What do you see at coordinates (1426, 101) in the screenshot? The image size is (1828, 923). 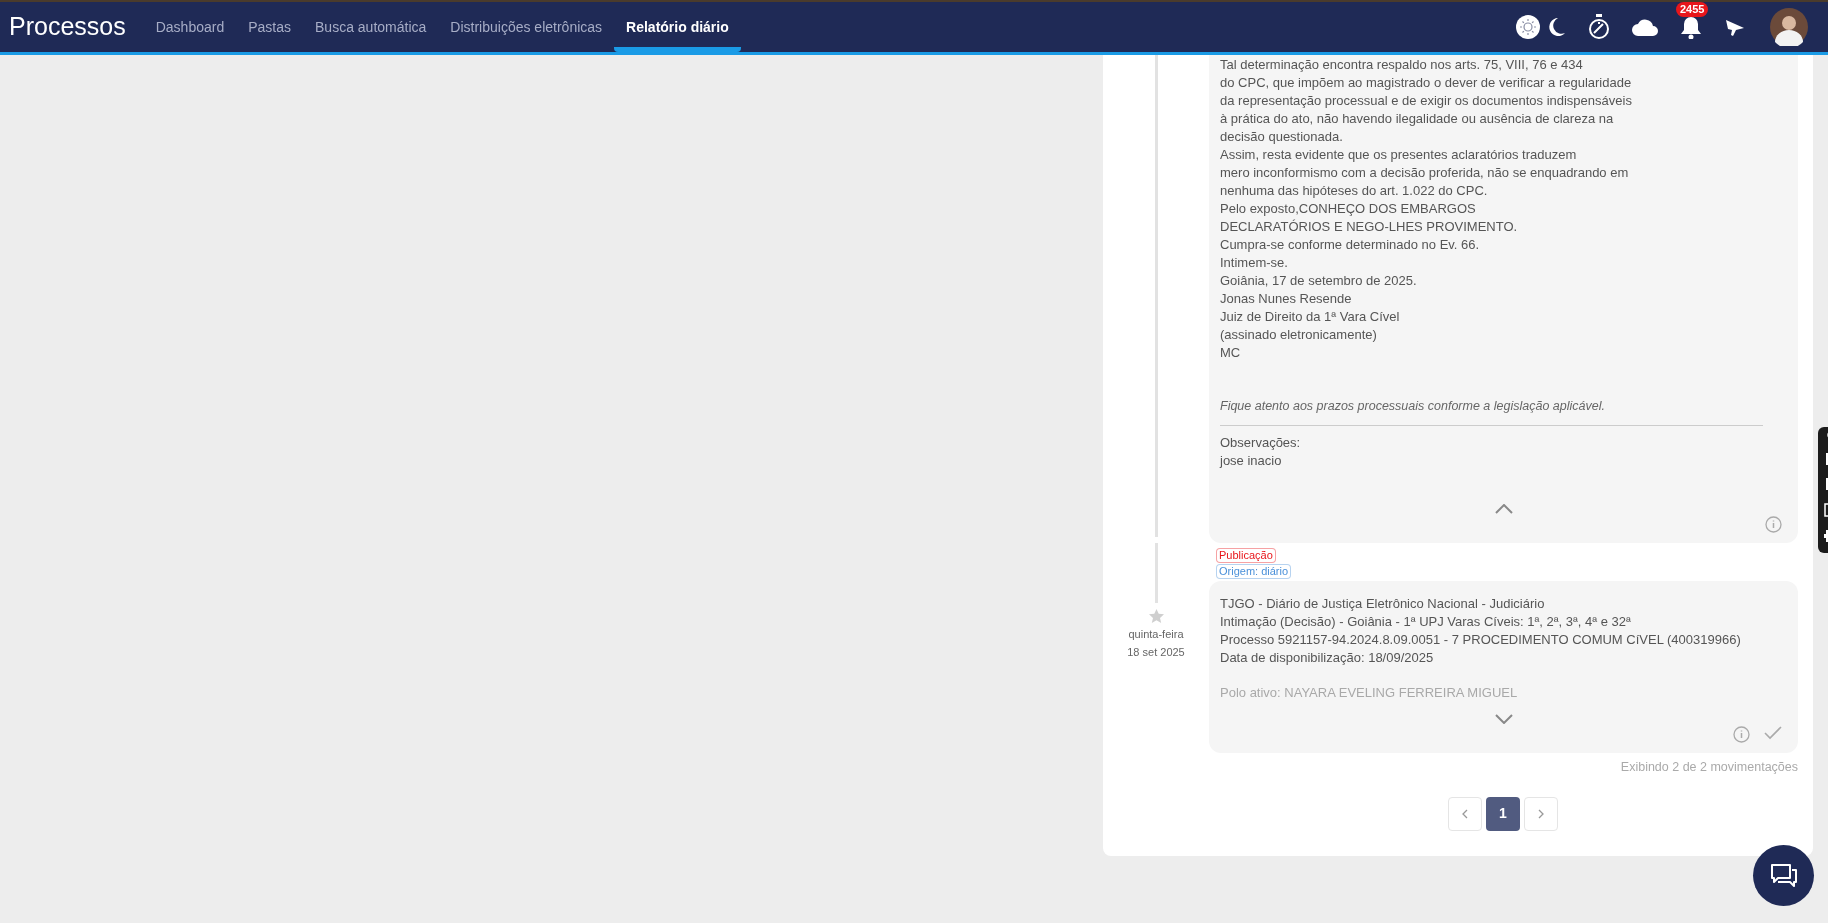 I see `document-text-line: da representação processual e de exigir os documentos indispensáveis` at bounding box center [1426, 101].